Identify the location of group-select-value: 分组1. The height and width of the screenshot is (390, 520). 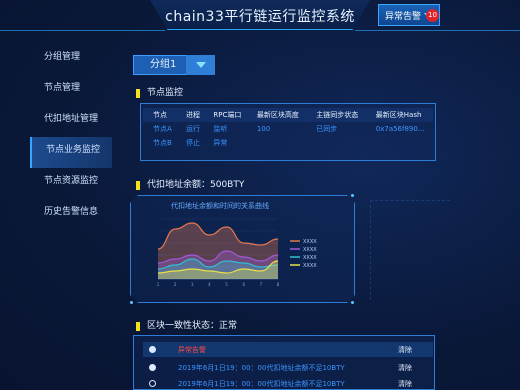
(163, 64).